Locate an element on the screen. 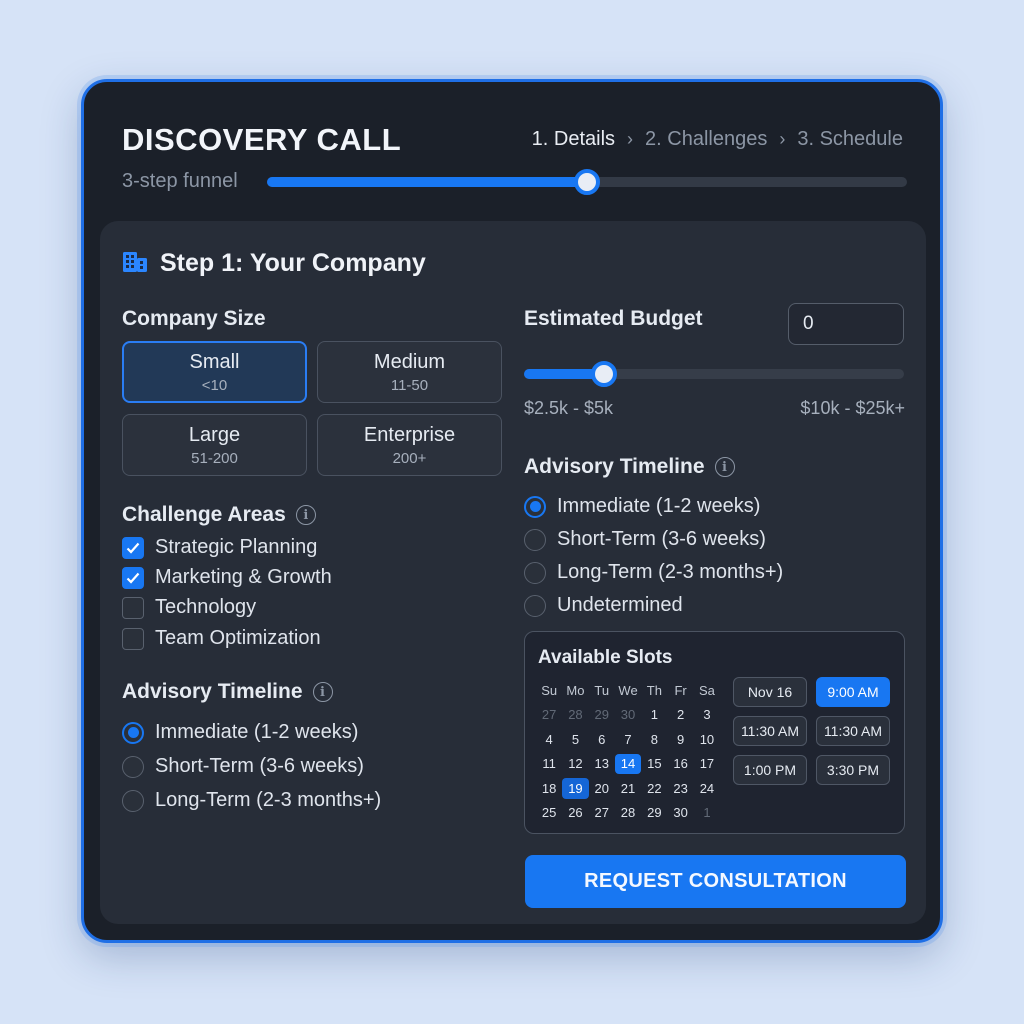 This screenshot has width=1024, height=1024. weekday-header: Su is located at coordinates (549, 690).